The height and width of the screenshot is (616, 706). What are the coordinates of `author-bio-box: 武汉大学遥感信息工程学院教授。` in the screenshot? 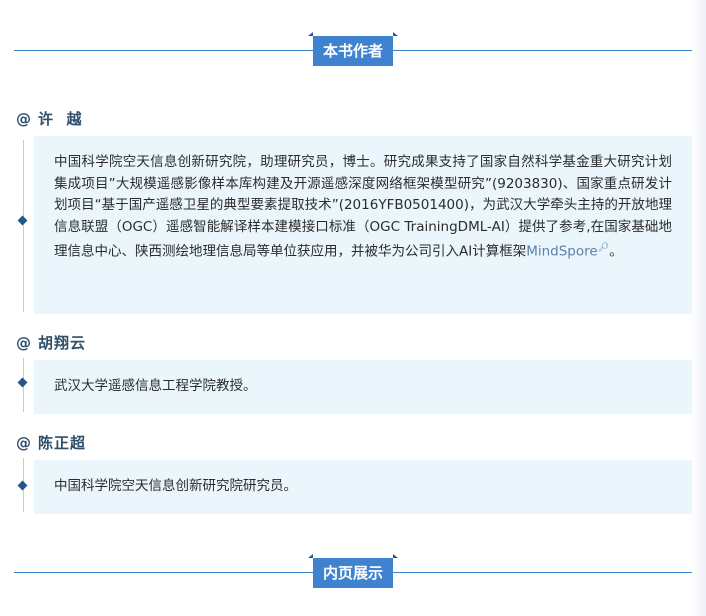 It's located at (363, 387).